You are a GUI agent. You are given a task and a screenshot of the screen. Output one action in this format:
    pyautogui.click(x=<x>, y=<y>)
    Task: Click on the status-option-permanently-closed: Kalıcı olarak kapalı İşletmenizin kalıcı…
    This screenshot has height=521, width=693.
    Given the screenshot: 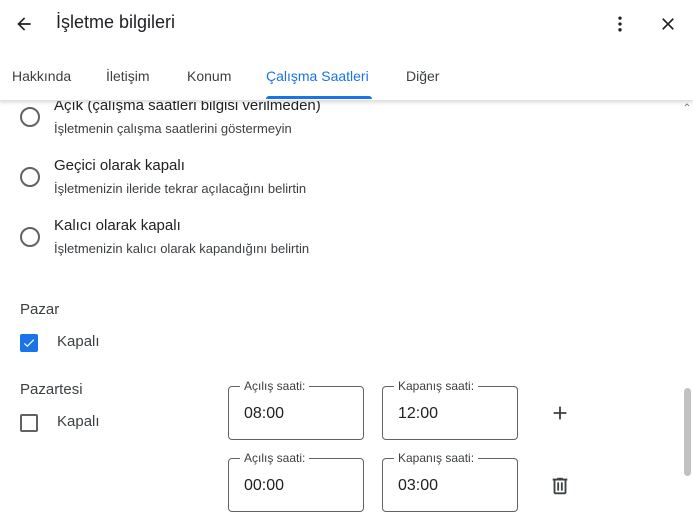 What is the action you would take?
    pyautogui.click(x=340, y=244)
    